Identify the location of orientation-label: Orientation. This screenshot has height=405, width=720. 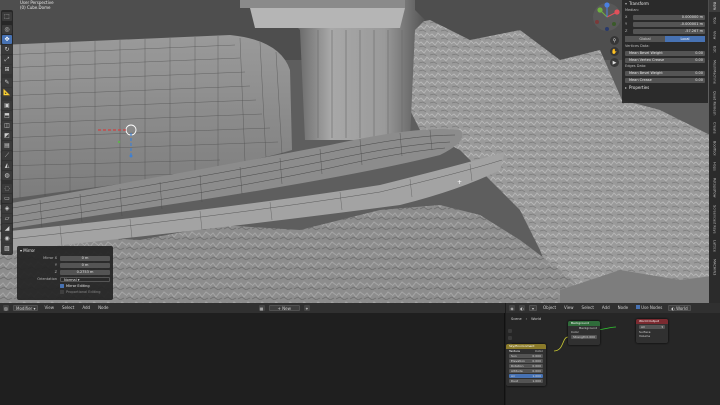
(47, 279).